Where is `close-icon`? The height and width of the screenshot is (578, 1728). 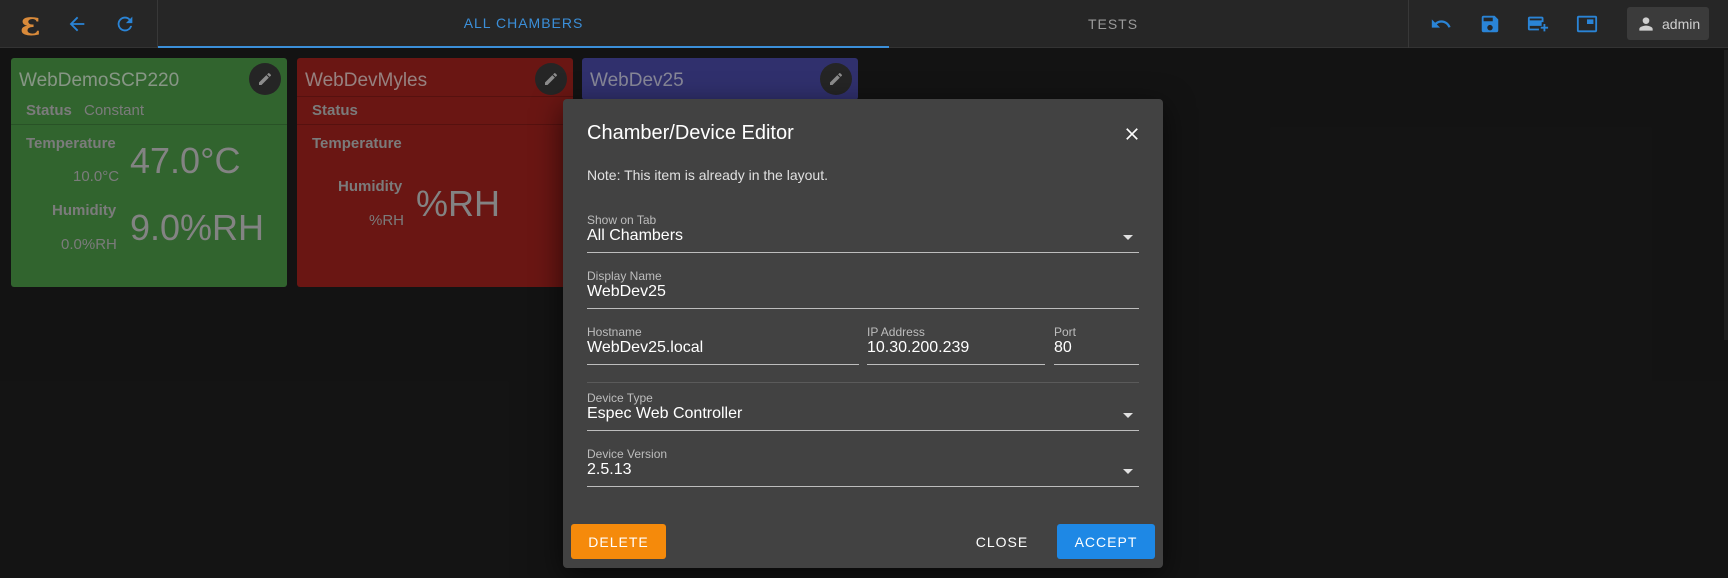 close-icon is located at coordinates (1132, 134).